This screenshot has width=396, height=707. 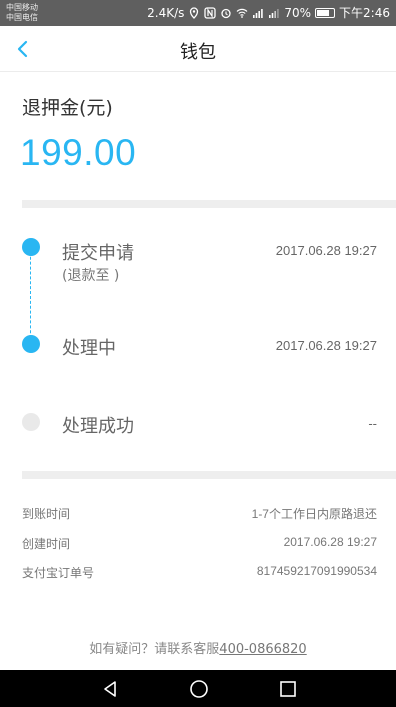 I want to click on arrival-time-label: 到账时间, so click(x=46, y=514).